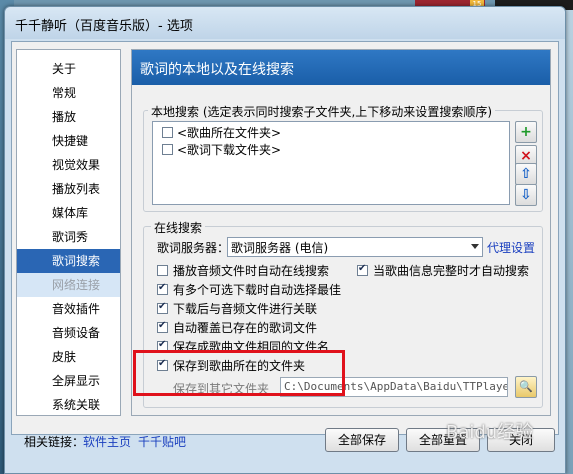 The height and width of the screenshot is (474, 573). What do you see at coordinates (68, 237) in the screenshot?
I see `sidebar-item-lyrics-show: 歌词秀` at bounding box center [68, 237].